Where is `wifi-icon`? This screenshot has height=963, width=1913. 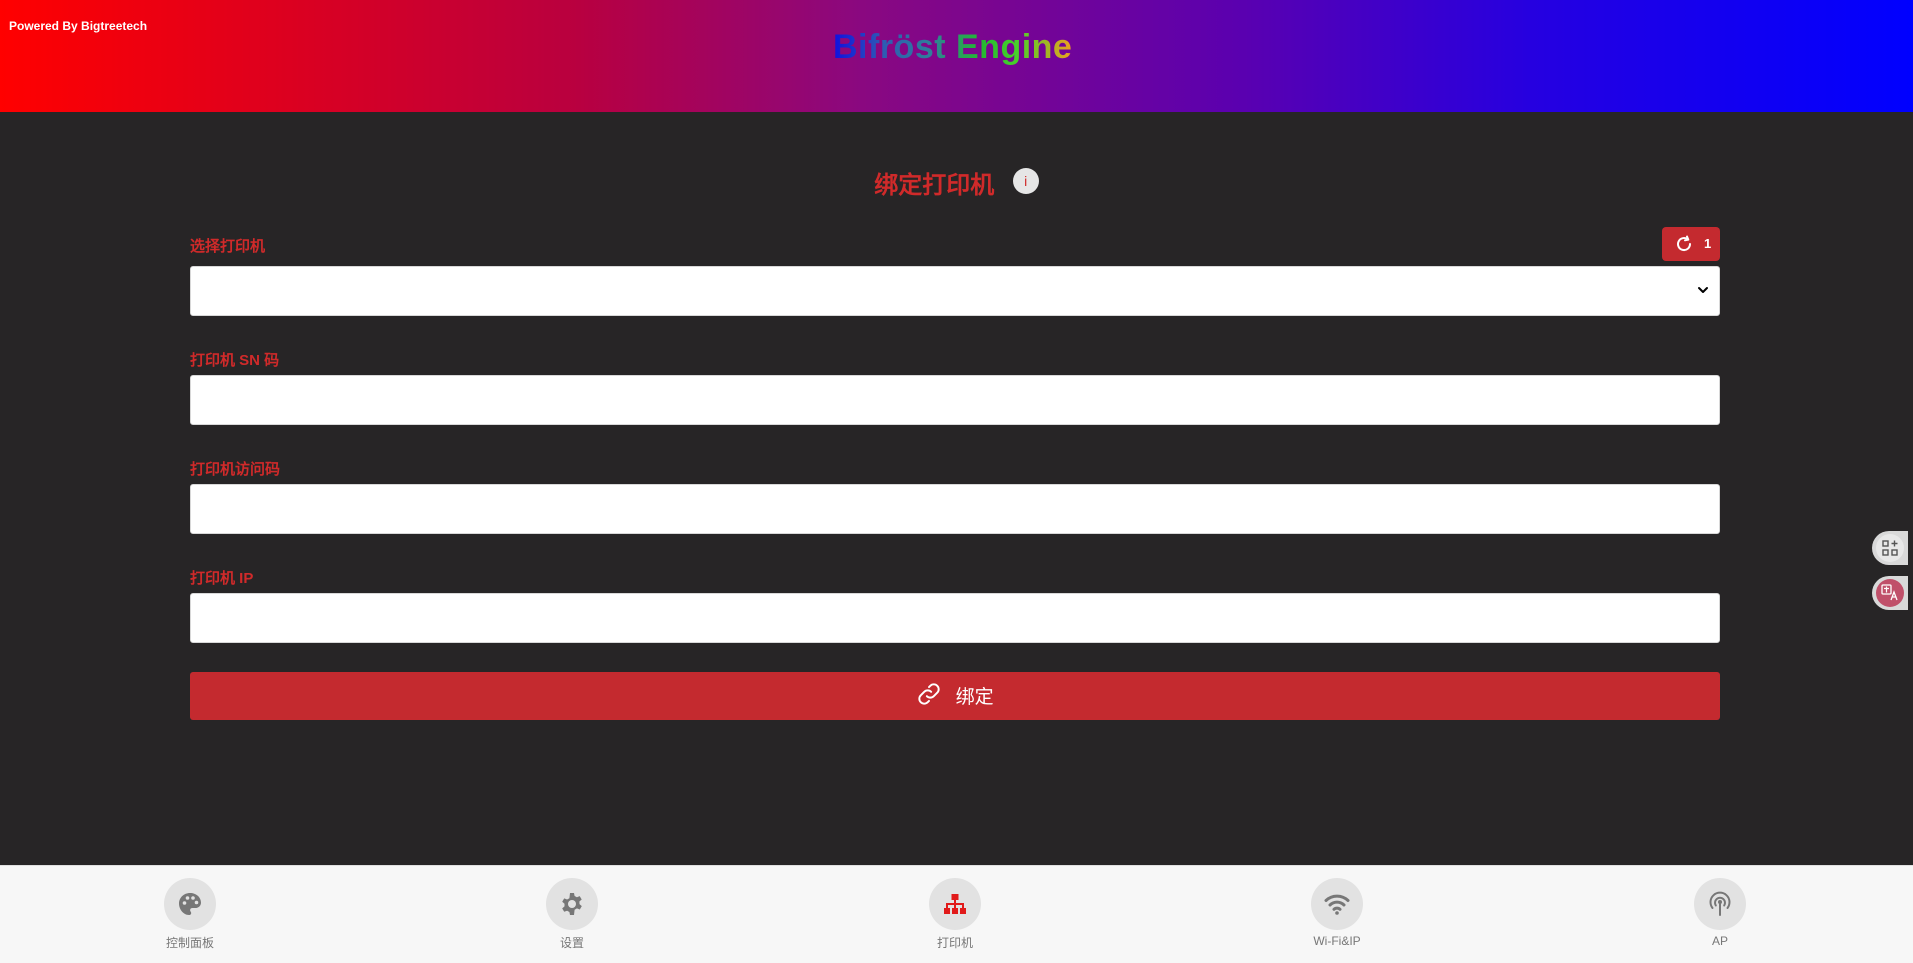 wifi-icon is located at coordinates (1337, 904).